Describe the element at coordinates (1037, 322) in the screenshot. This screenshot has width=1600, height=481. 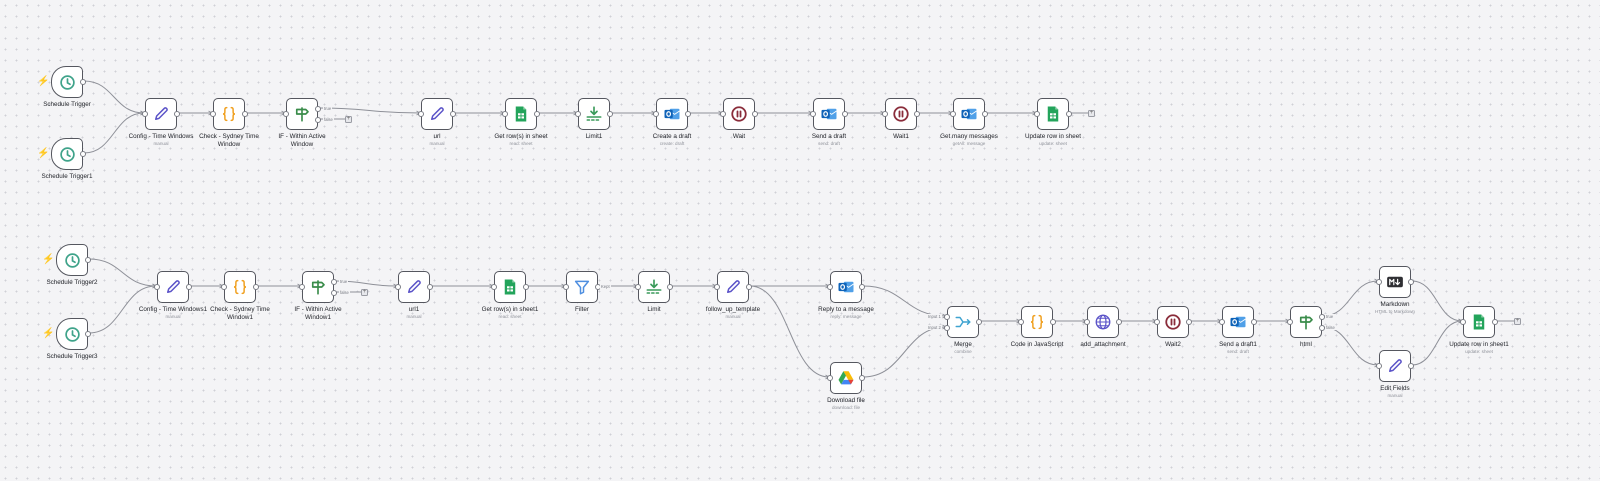
I see `node-cjs` at that location.